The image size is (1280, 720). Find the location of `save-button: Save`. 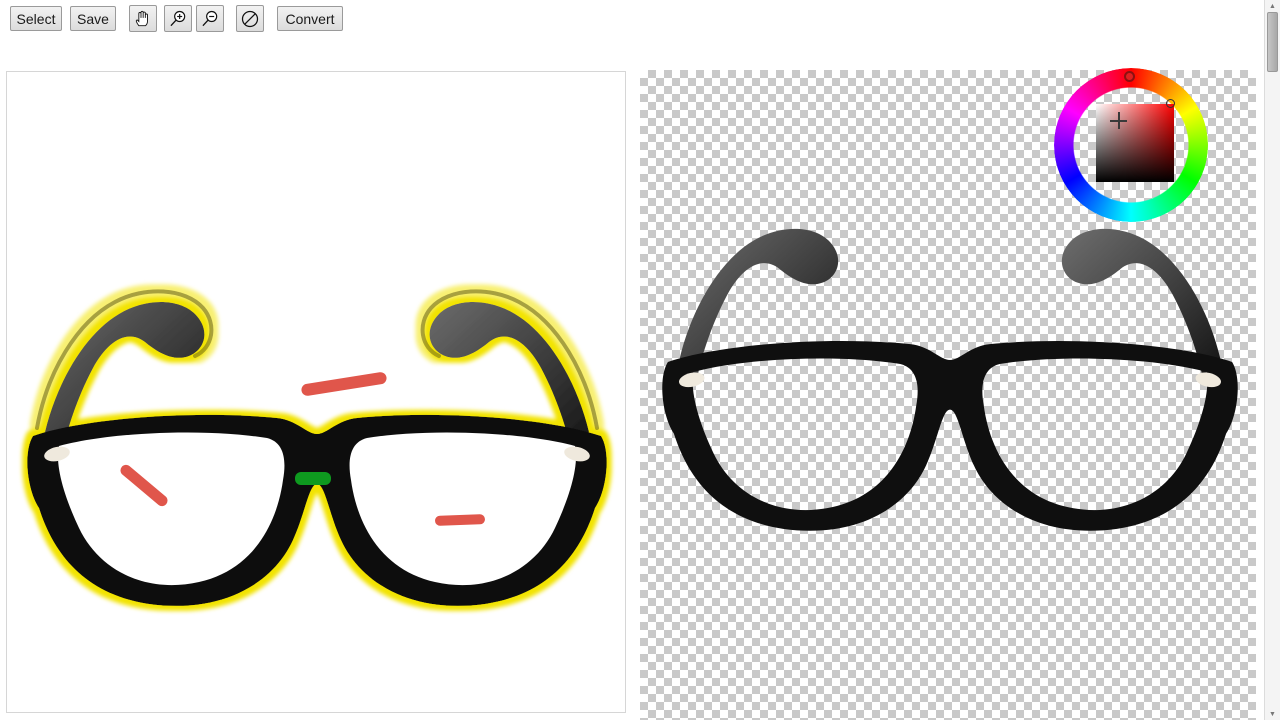

save-button: Save is located at coordinates (93, 18).